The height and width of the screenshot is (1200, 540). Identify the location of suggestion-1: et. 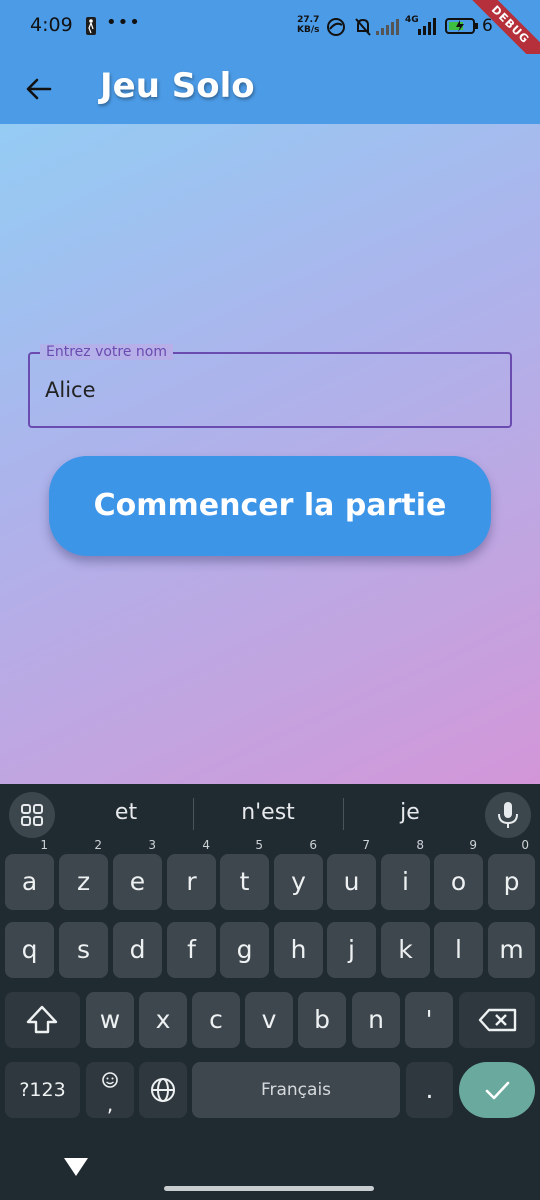
(126, 812).